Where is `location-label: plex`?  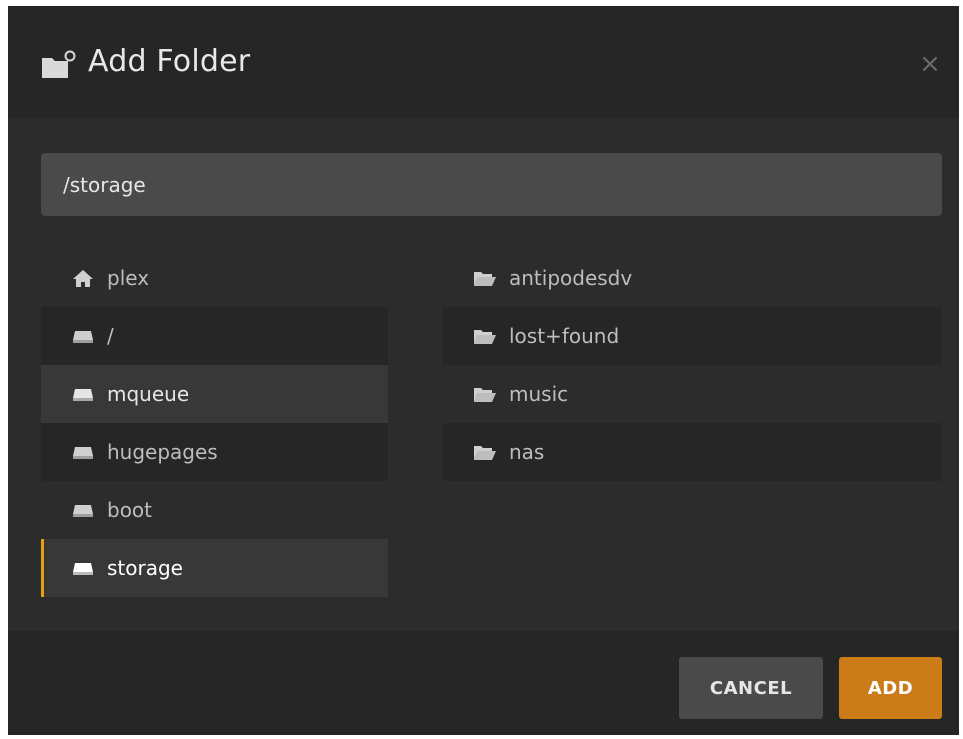
location-label: plex is located at coordinates (128, 278).